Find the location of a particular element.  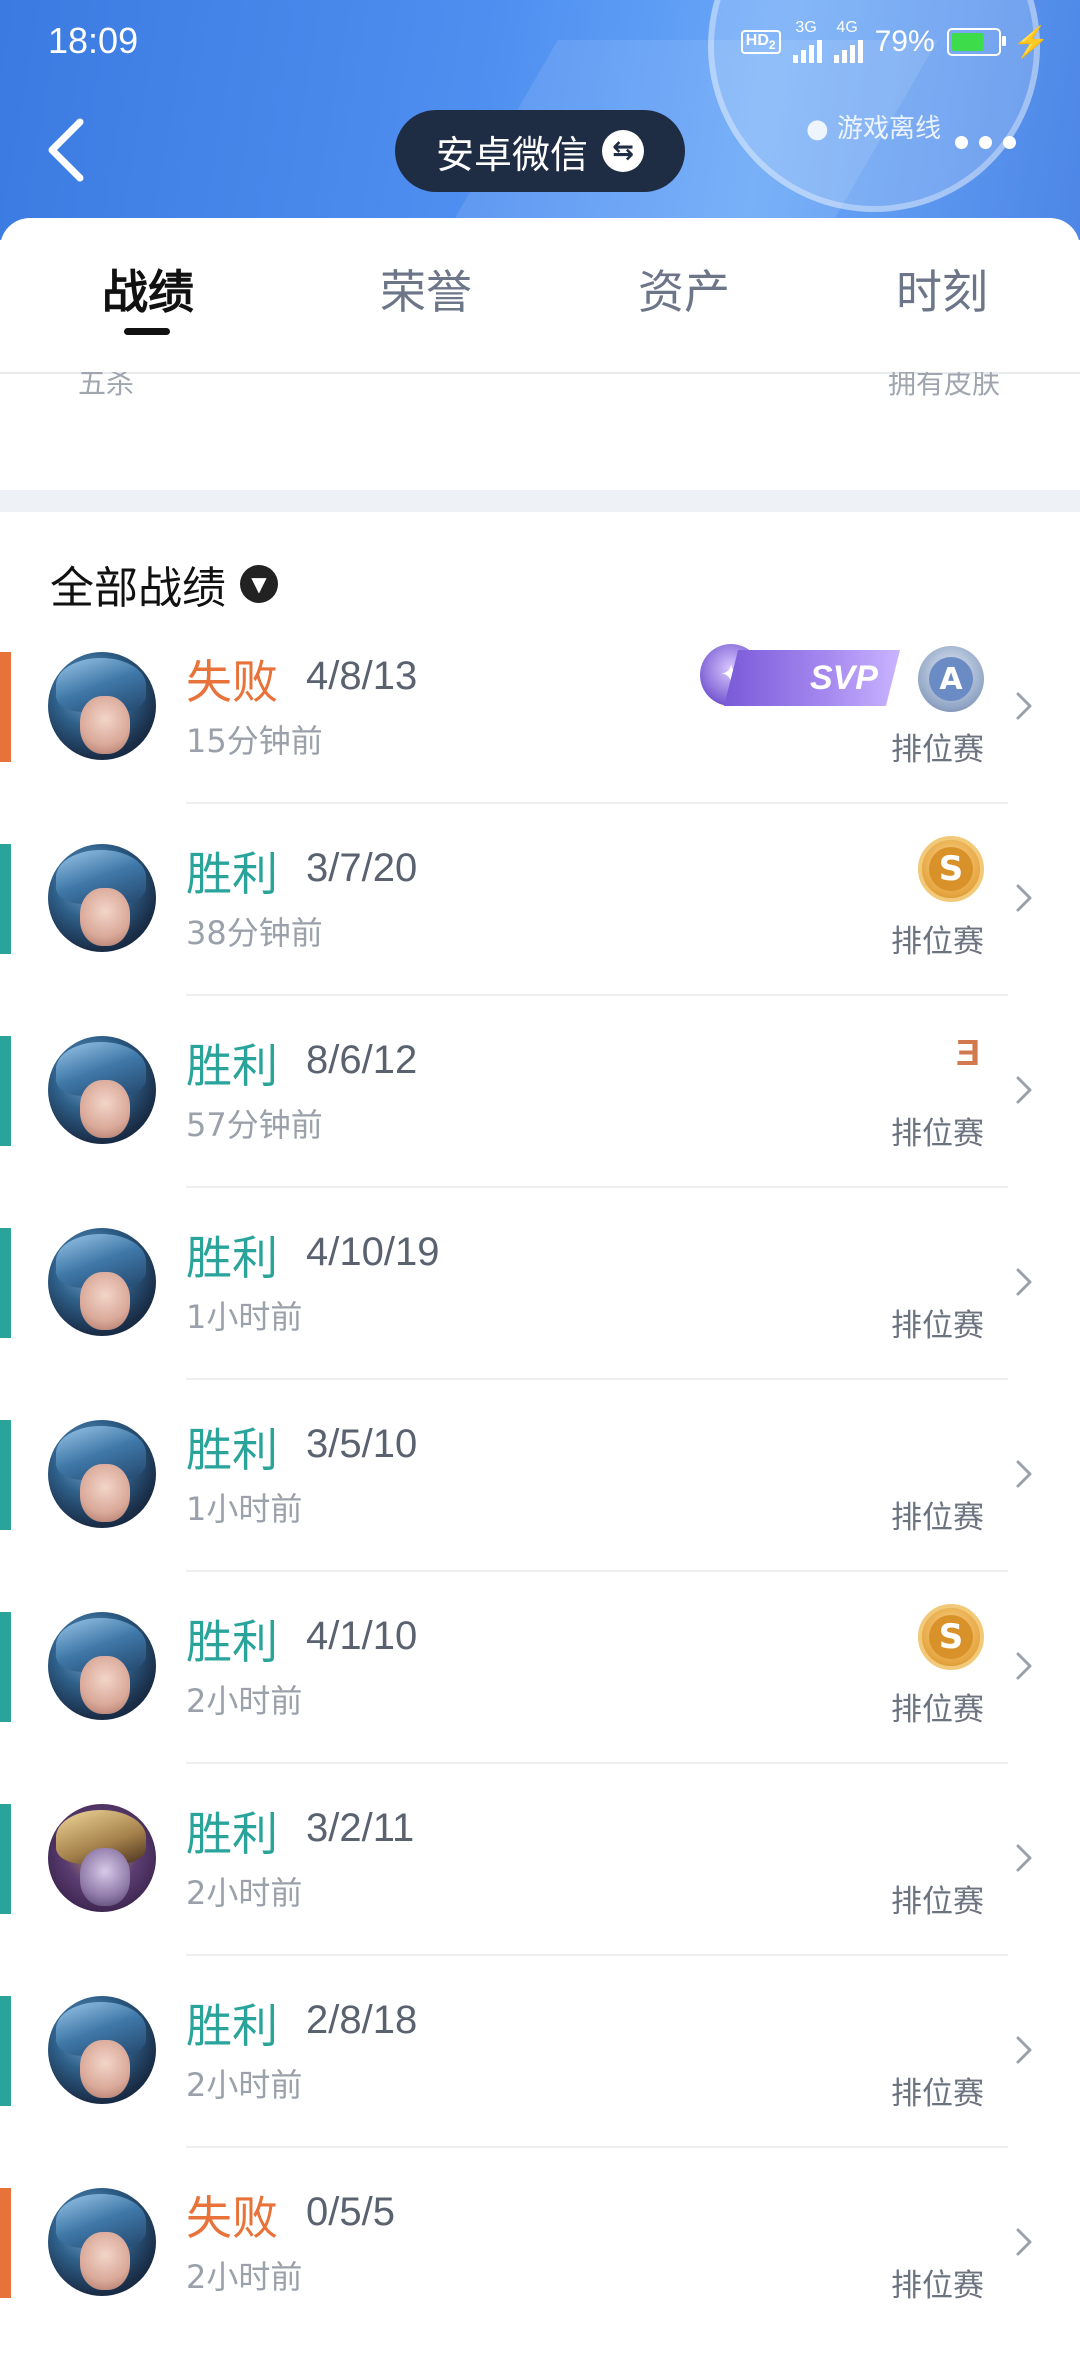

match-filter-dropdown: 全部战绩 ▼ is located at coordinates (164, 584).